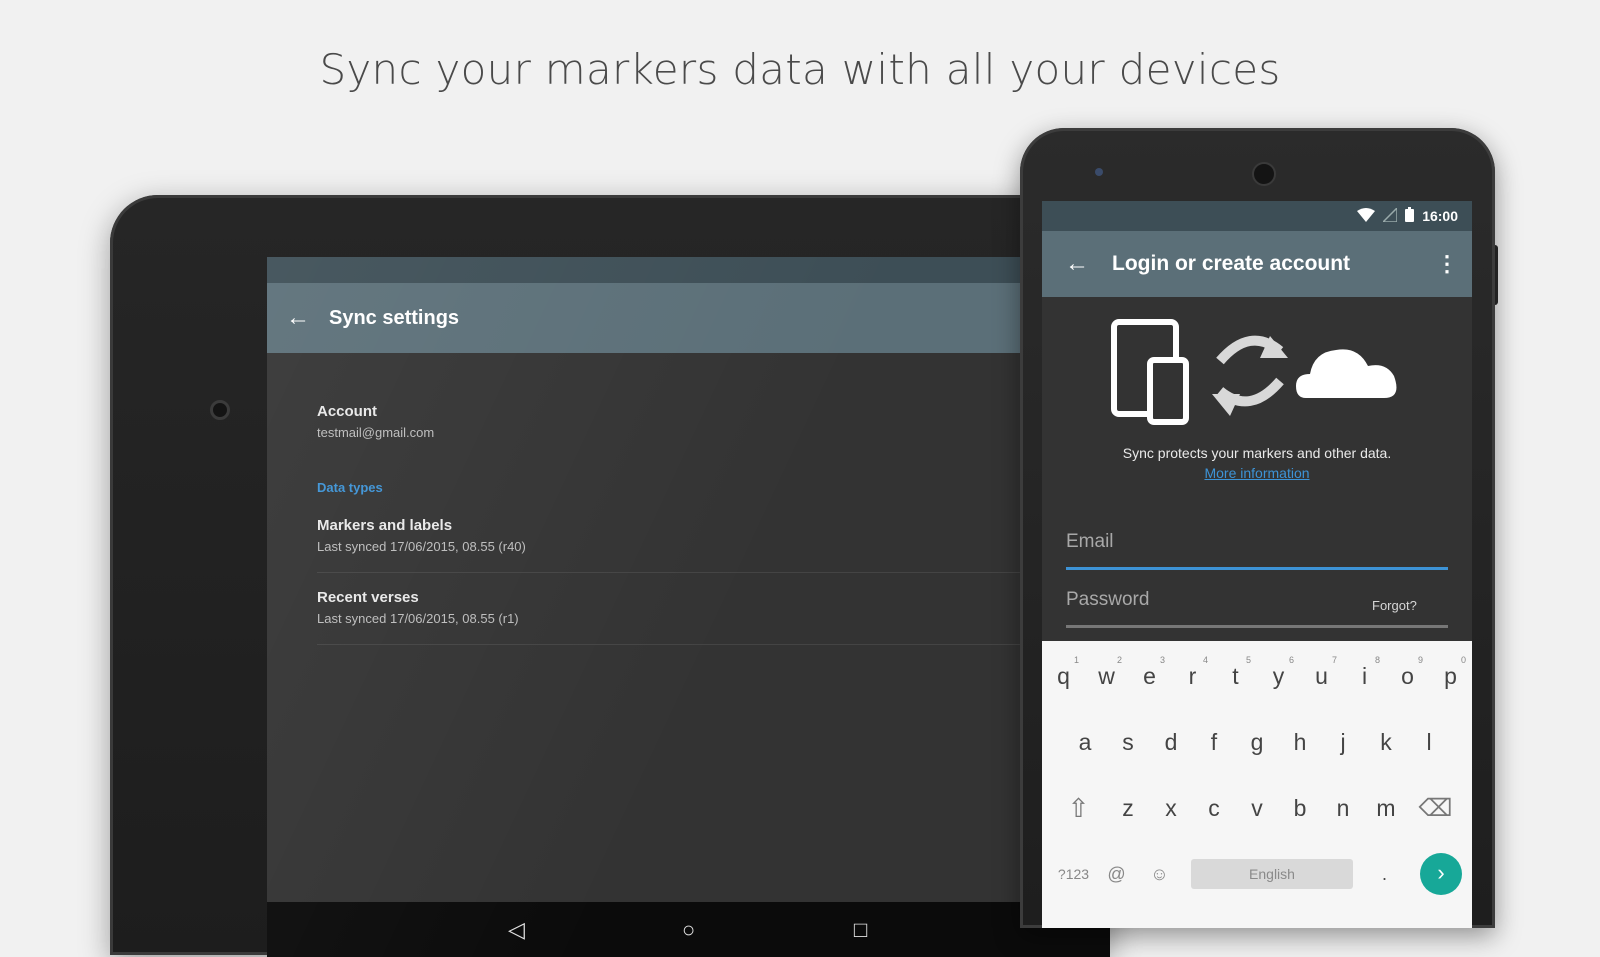 The width and height of the screenshot is (1600, 957). Describe the element at coordinates (1463, 660) in the screenshot. I see `key-hint: 0` at that location.